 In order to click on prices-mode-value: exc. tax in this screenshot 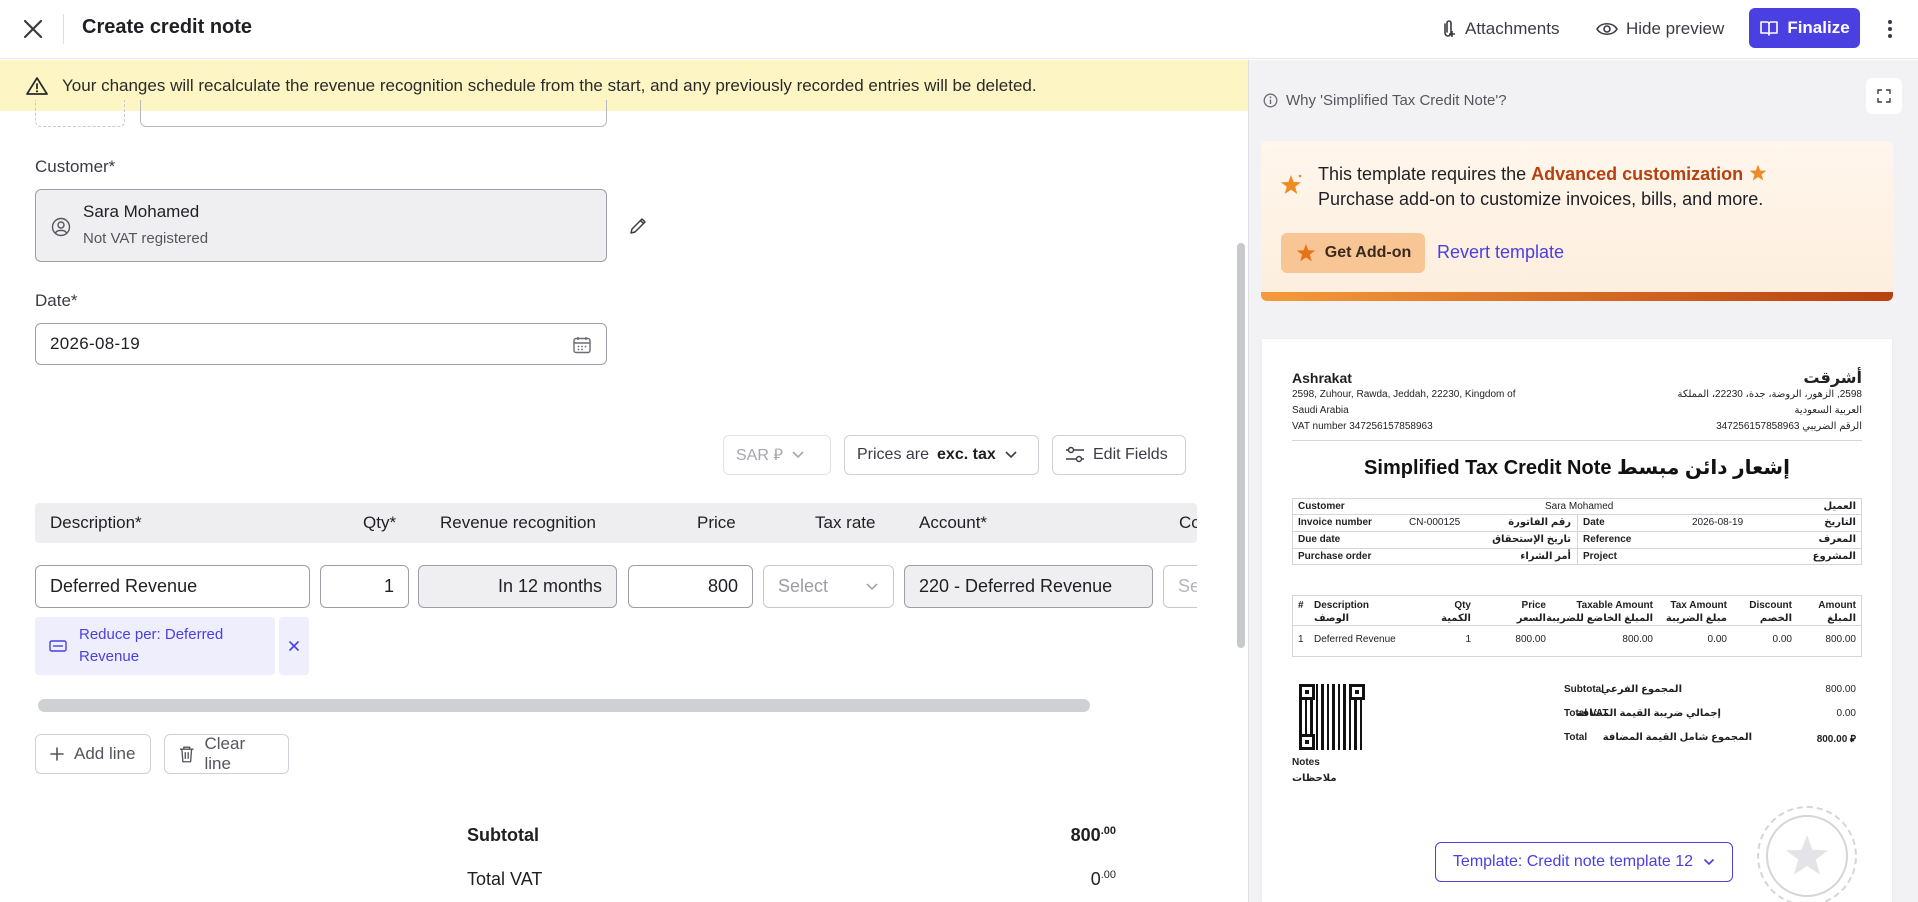, I will do `click(966, 454)`.